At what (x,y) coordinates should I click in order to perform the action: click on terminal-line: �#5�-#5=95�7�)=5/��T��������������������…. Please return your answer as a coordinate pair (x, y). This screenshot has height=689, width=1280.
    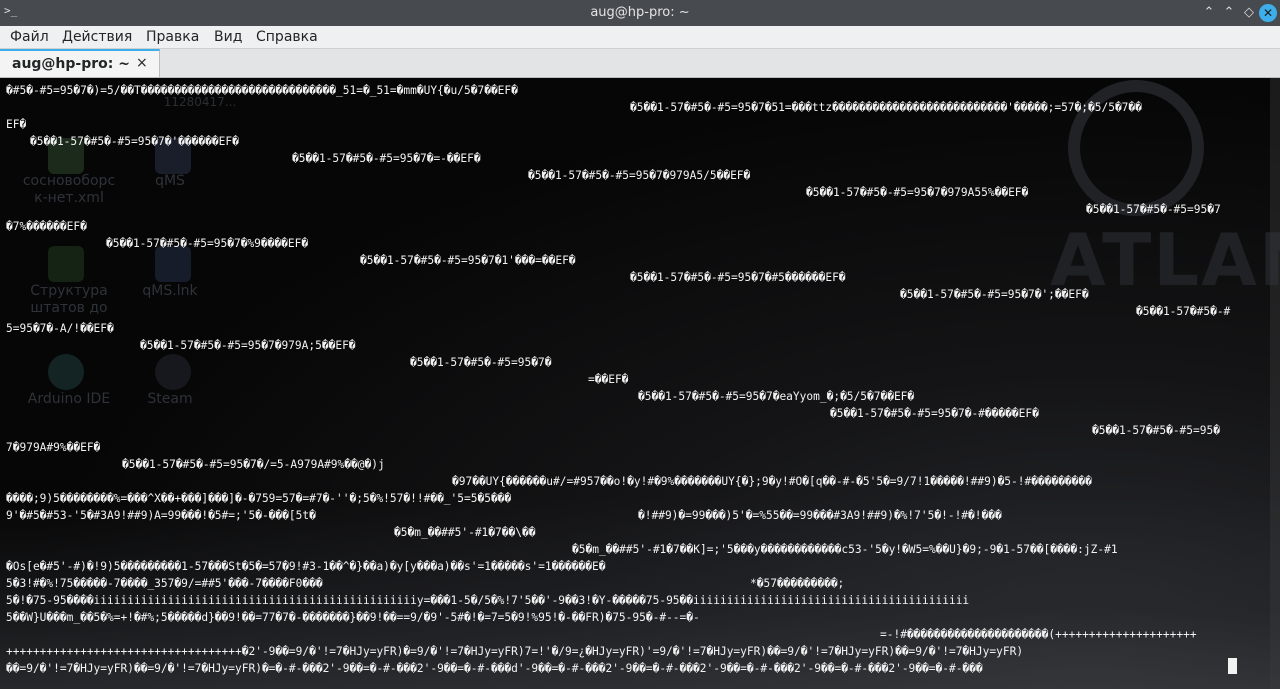
    Looking at the image, I should click on (262, 90).